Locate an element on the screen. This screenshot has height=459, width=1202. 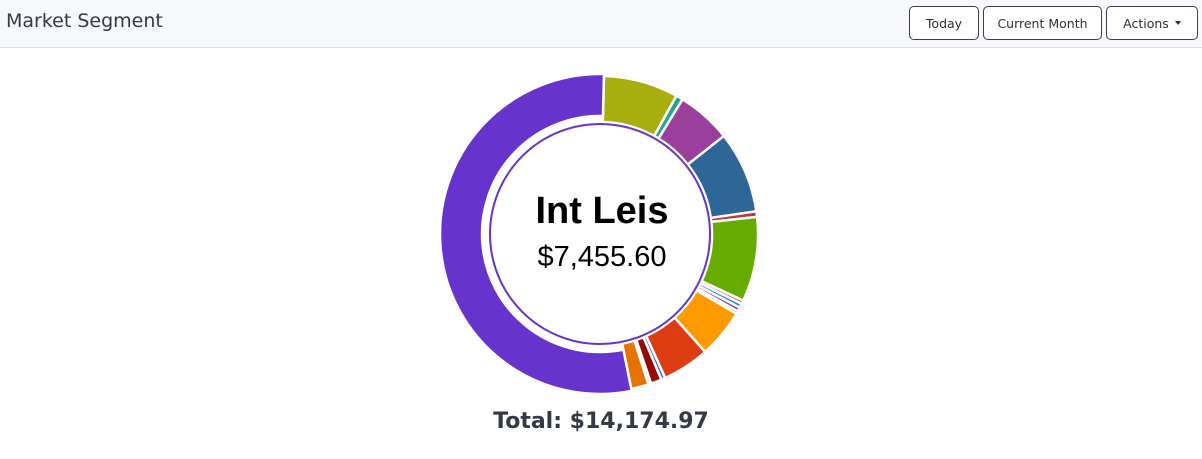
selected-slice-ring is located at coordinates (600, 234).